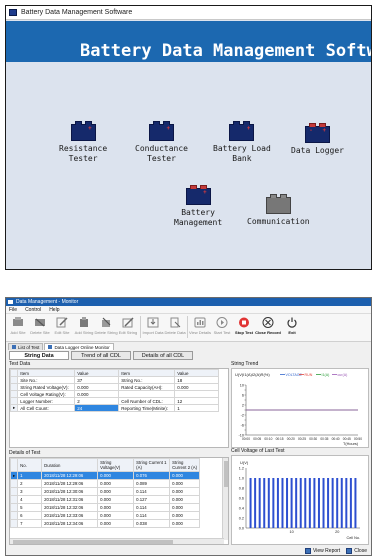 The width and height of the screenshot is (372, 556). Describe the element at coordinates (105, 515) in the screenshot. I see `table-row: 6 2018/11/28 12:33:06 0.000 0.114 0.000` at that location.